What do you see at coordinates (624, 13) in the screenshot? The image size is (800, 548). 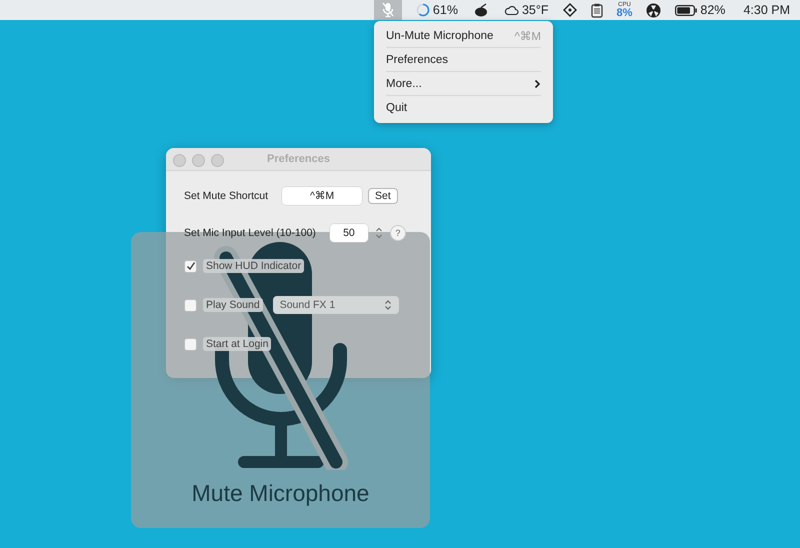 I see `cpu-percentage: 8%` at bounding box center [624, 13].